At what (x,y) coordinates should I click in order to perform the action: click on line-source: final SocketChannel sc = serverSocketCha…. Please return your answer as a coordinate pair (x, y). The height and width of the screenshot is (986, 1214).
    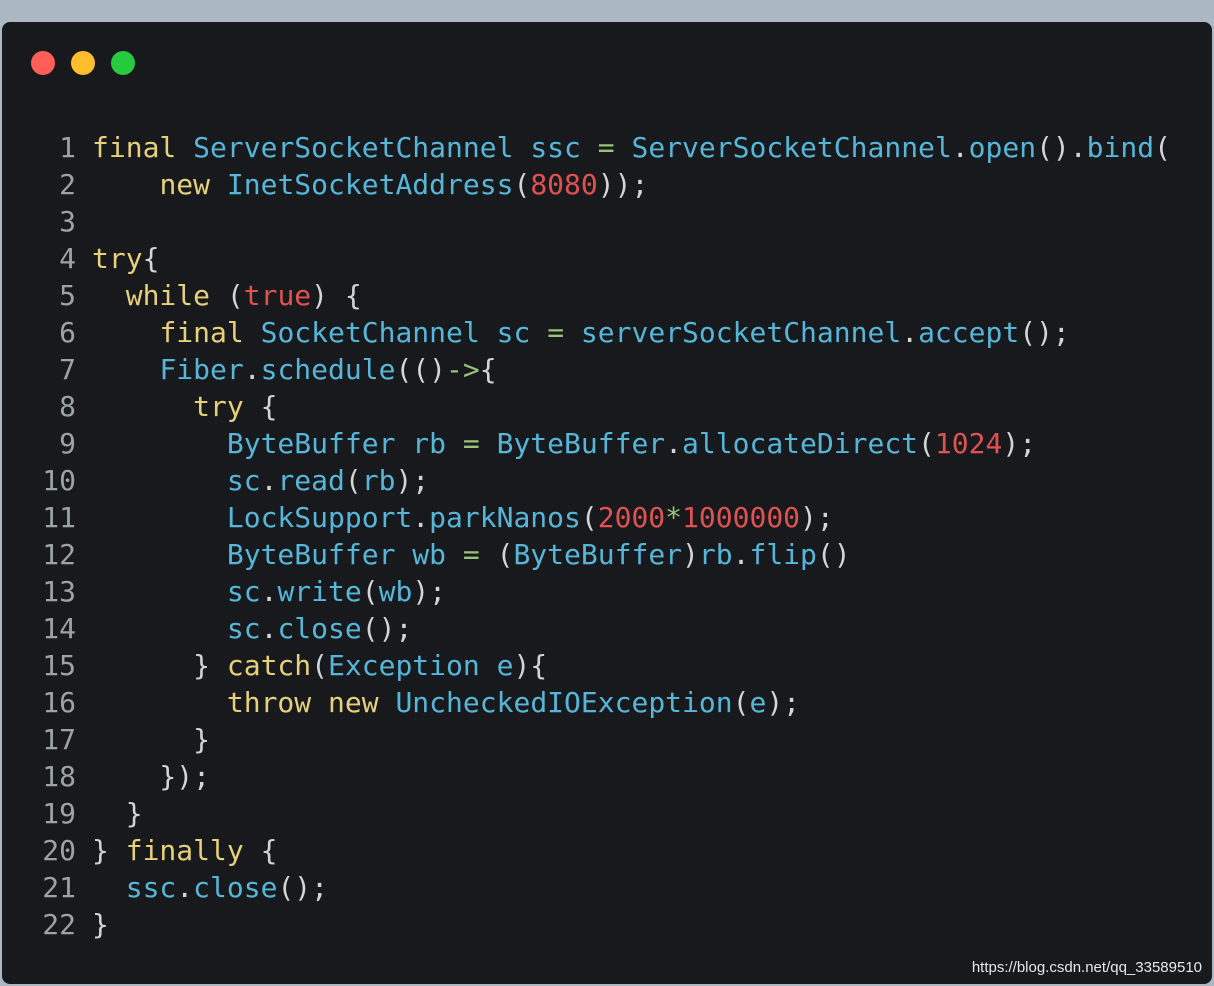
    Looking at the image, I should click on (572, 332).